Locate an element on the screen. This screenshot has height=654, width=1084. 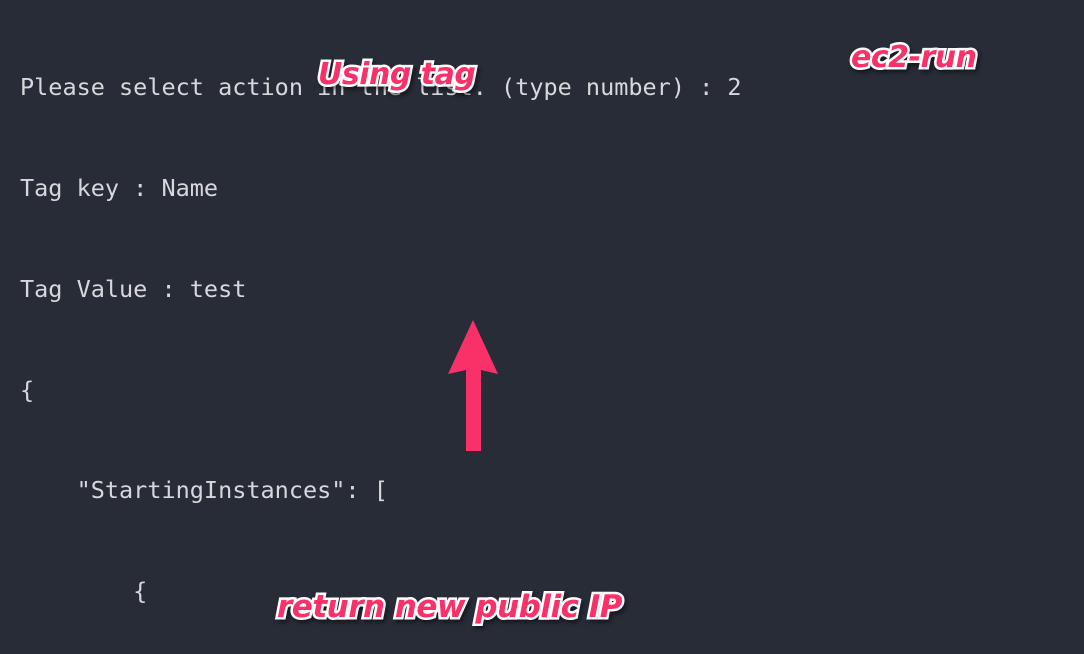
annotation-return-new-public-ip: return new public IP is located at coordinates (449, 607).